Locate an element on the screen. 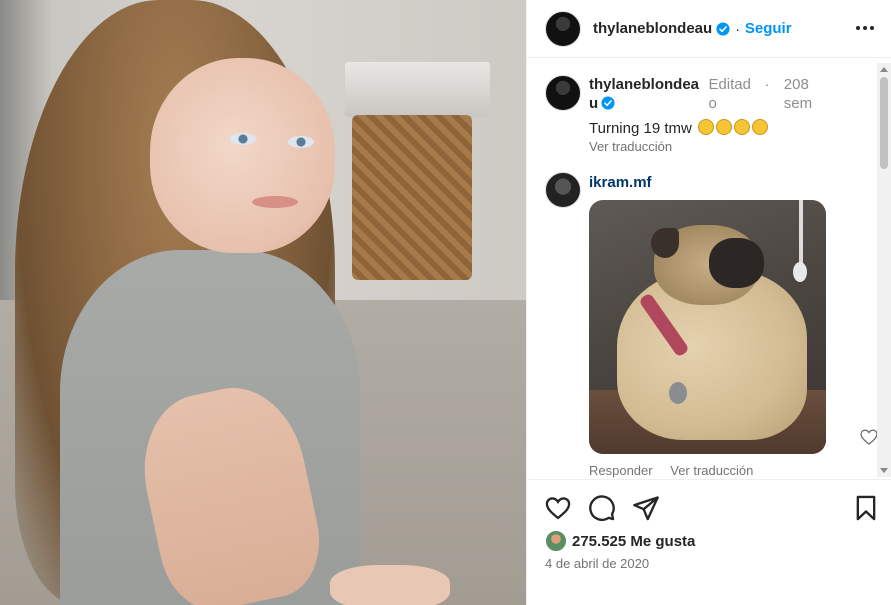  author-username: thylaneblondeau is located at coordinates (652, 28).